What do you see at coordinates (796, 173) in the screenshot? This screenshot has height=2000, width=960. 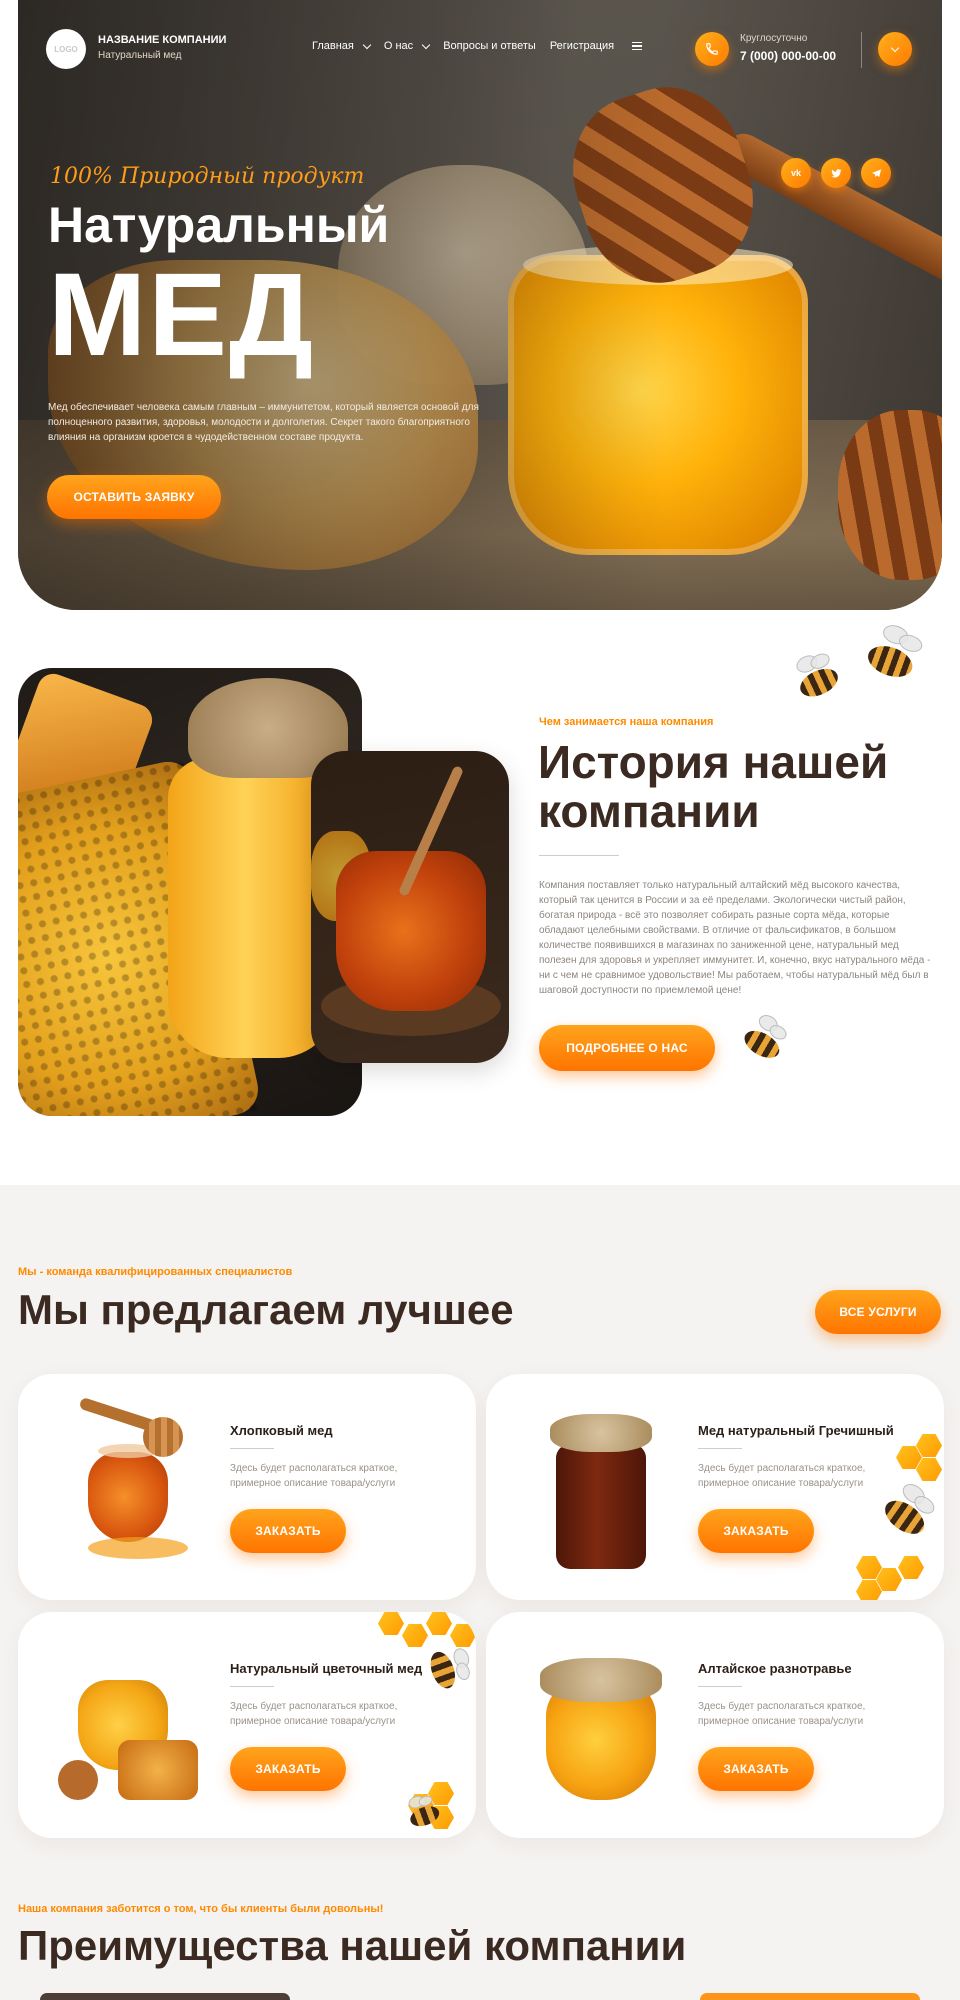 I see `vk-icon: vk` at bounding box center [796, 173].